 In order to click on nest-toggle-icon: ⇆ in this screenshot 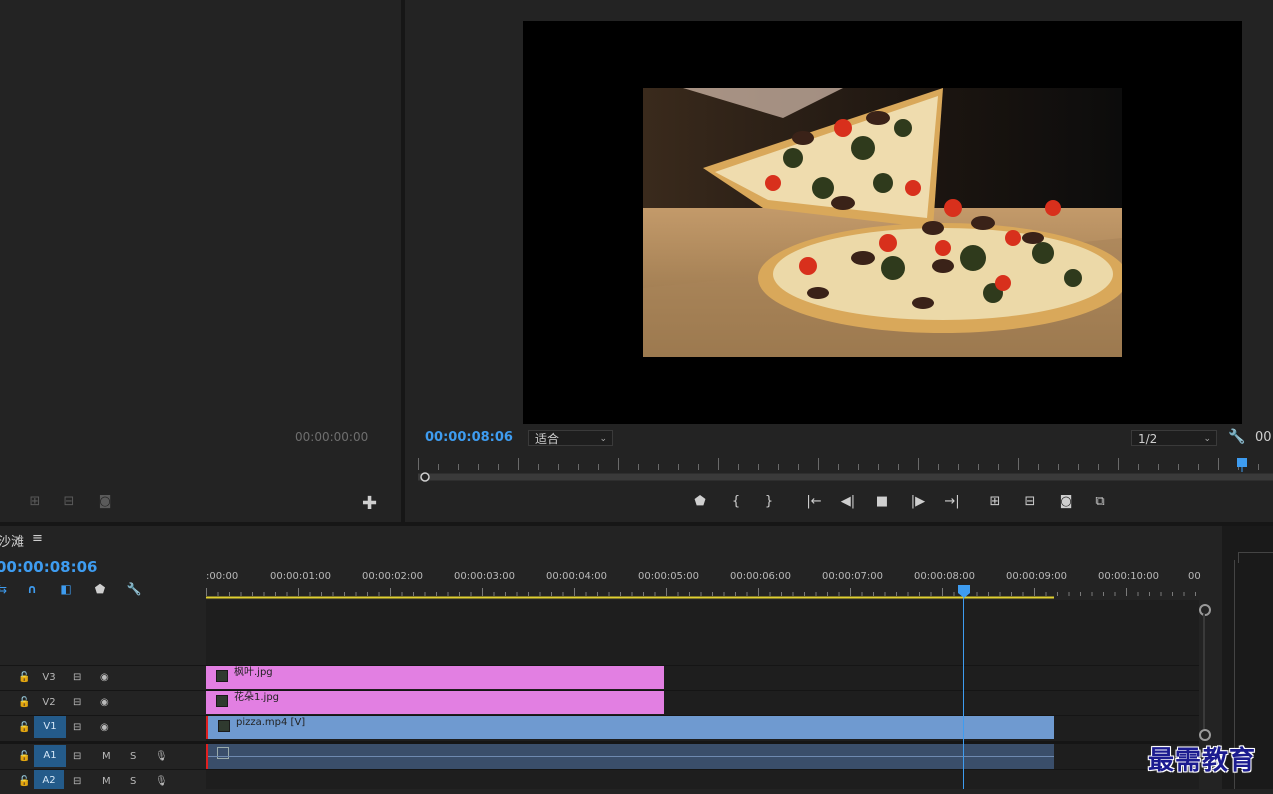, I will do `click(5, 589)`.